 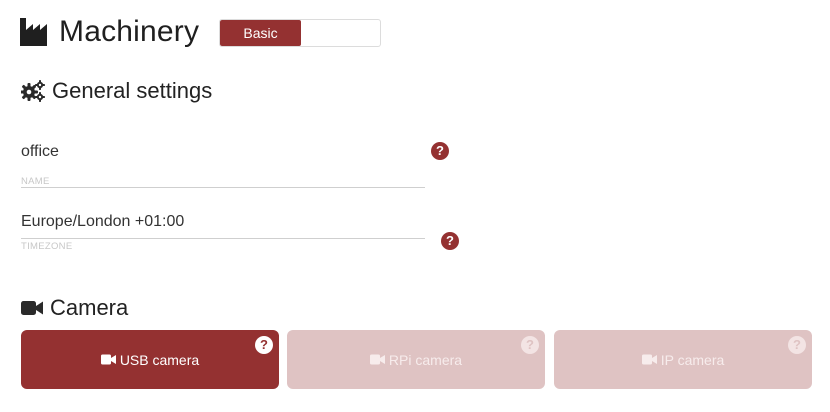 I want to click on page-header: Machinery, so click(x=109, y=32).